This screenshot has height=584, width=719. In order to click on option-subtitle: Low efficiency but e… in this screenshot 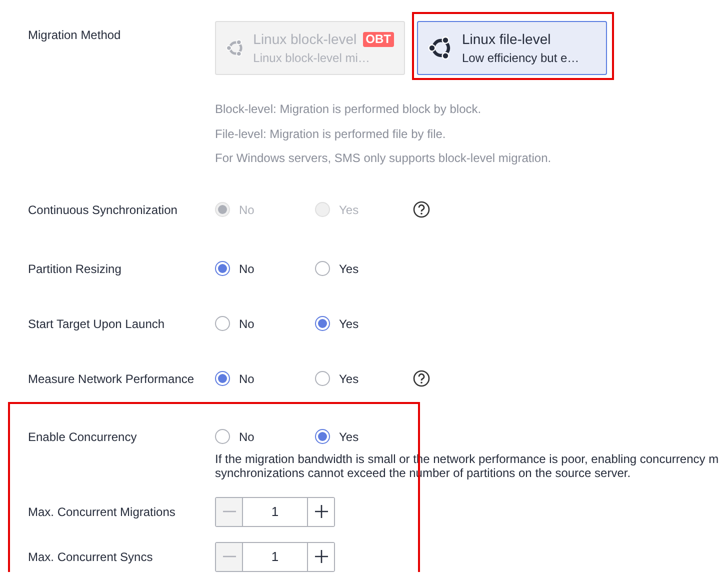, I will do `click(521, 58)`.